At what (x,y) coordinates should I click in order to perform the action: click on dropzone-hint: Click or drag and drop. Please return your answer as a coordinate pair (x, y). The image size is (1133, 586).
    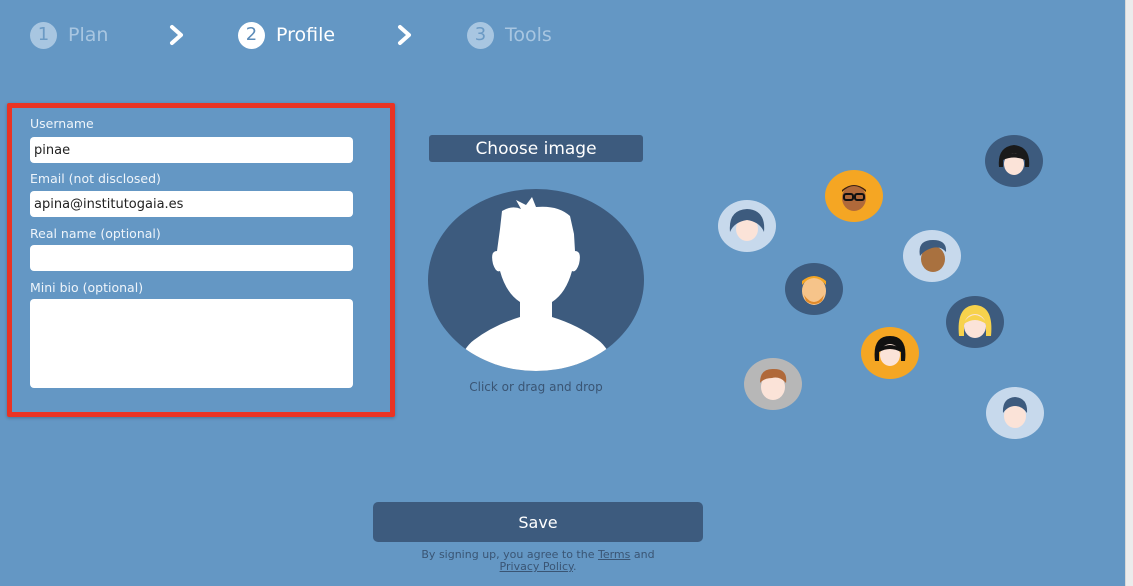
    Looking at the image, I should click on (536, 387).